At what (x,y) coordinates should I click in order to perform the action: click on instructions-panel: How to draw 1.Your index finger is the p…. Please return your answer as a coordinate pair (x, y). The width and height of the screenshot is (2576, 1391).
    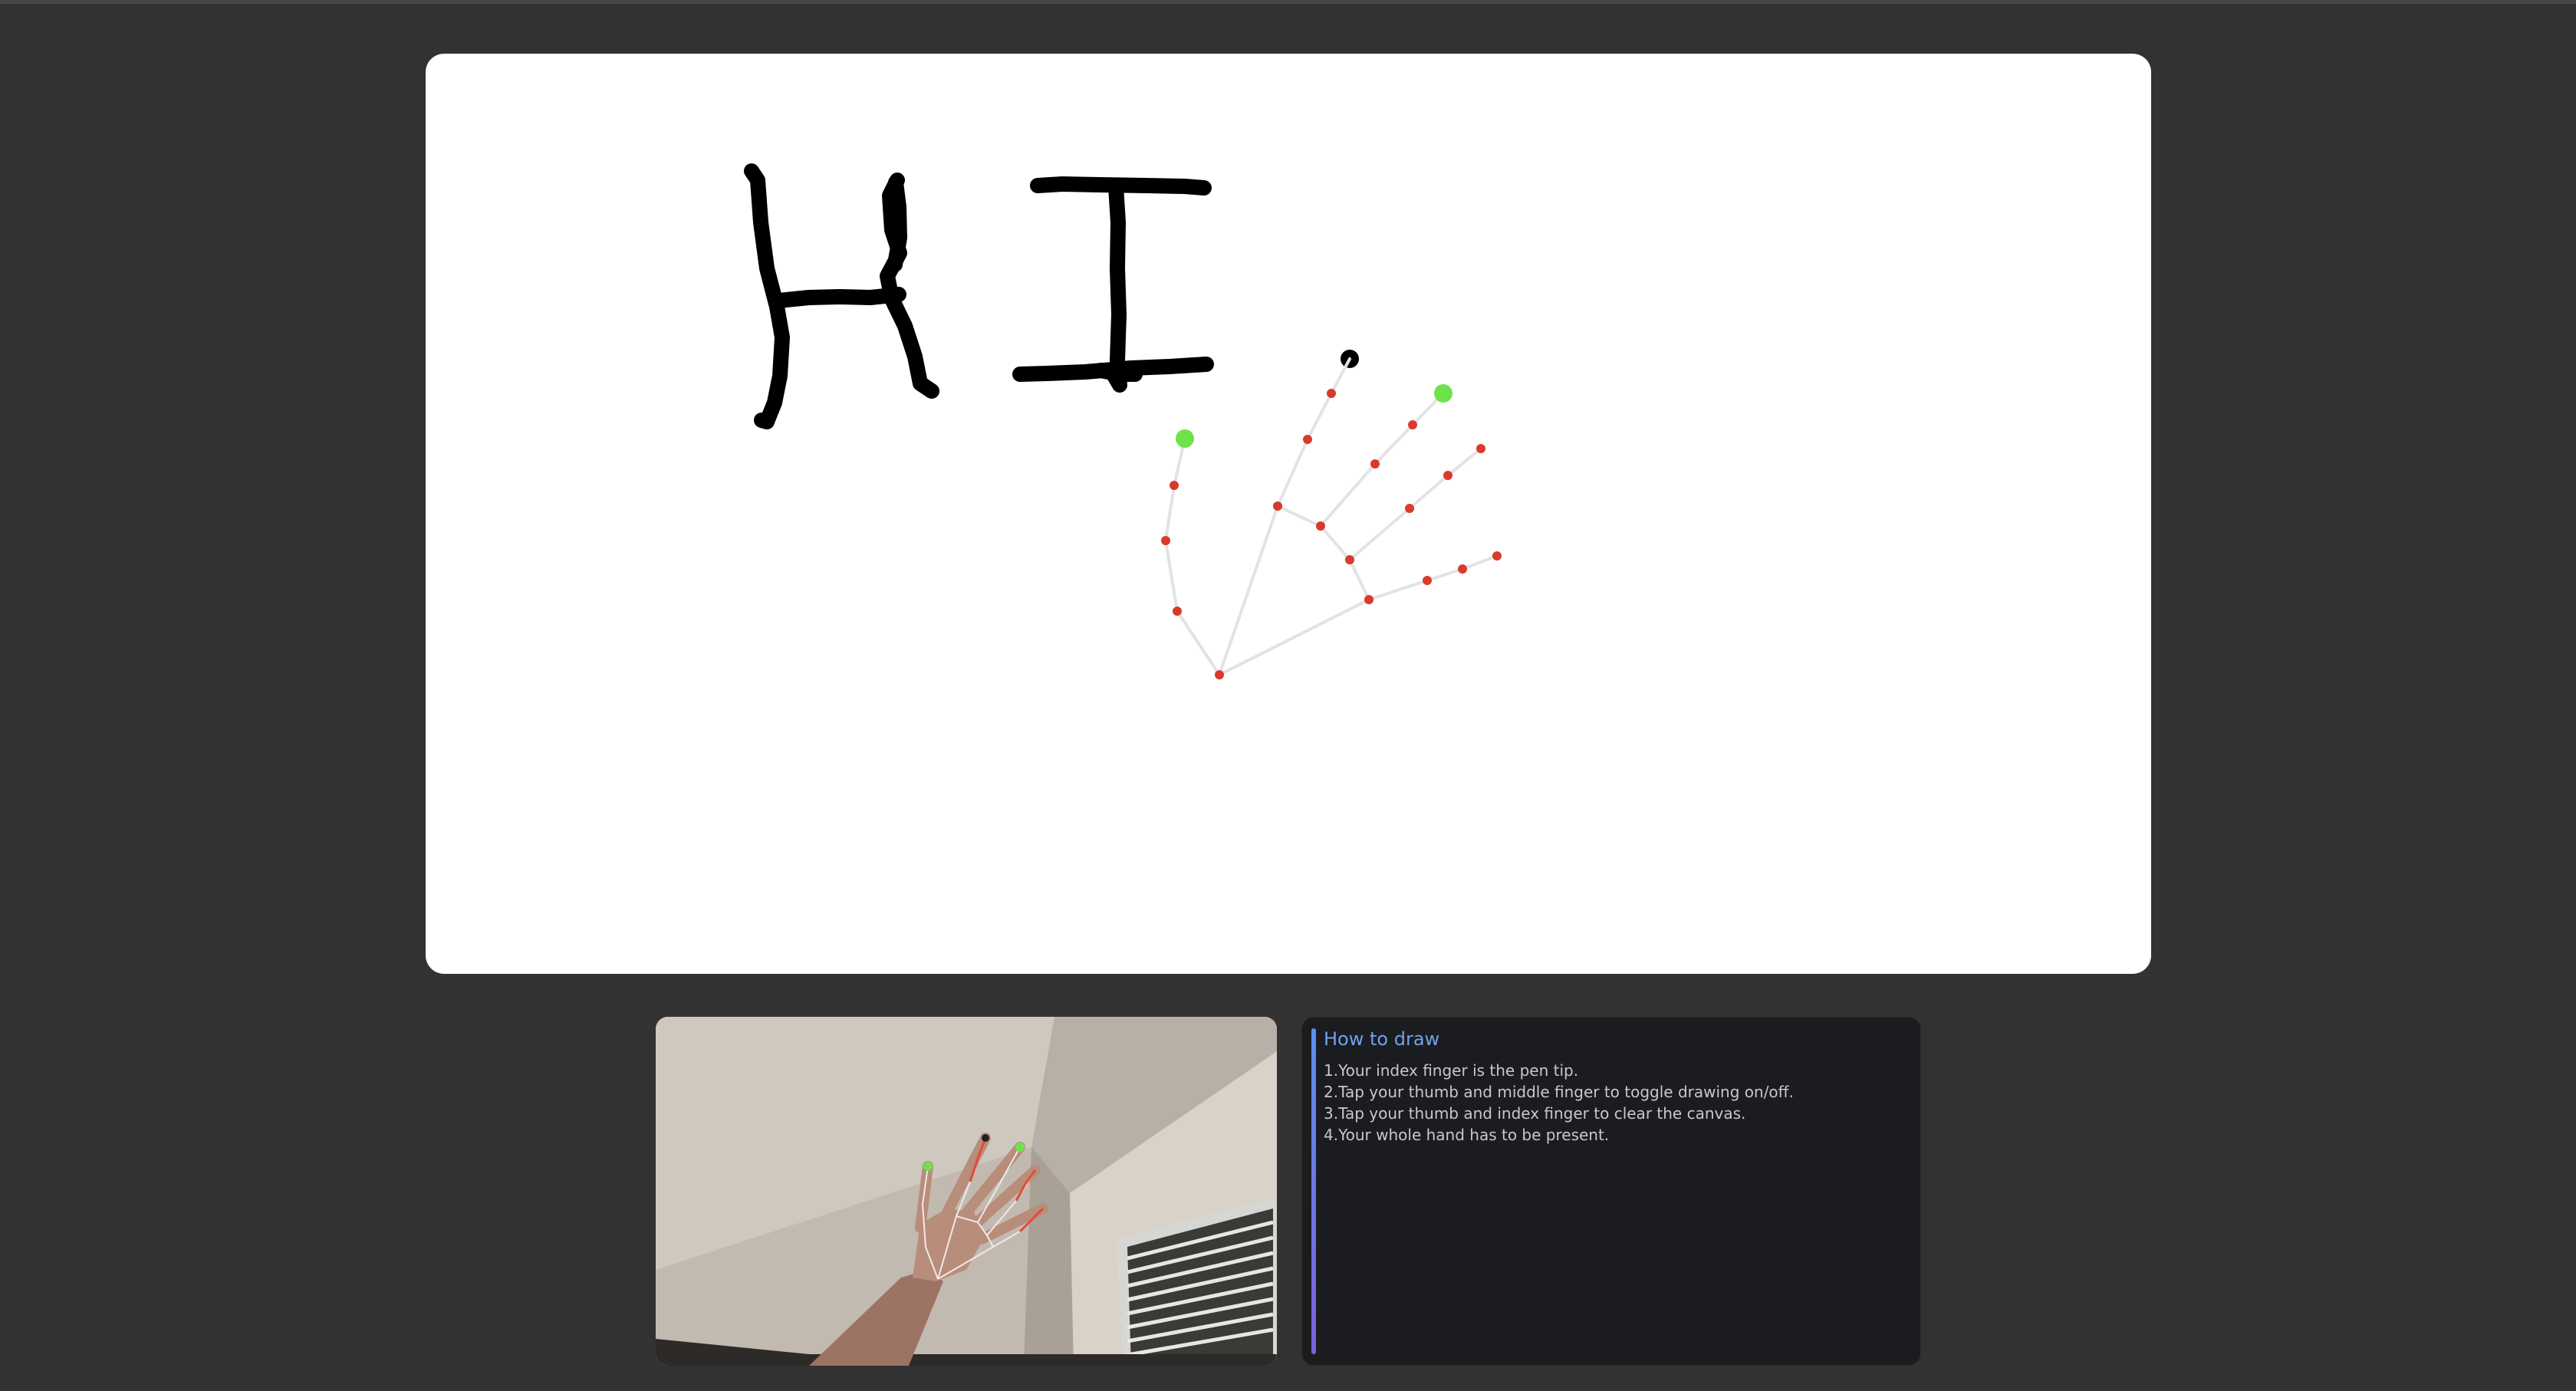
    Looking at the image, I should click on (1611, 1191).